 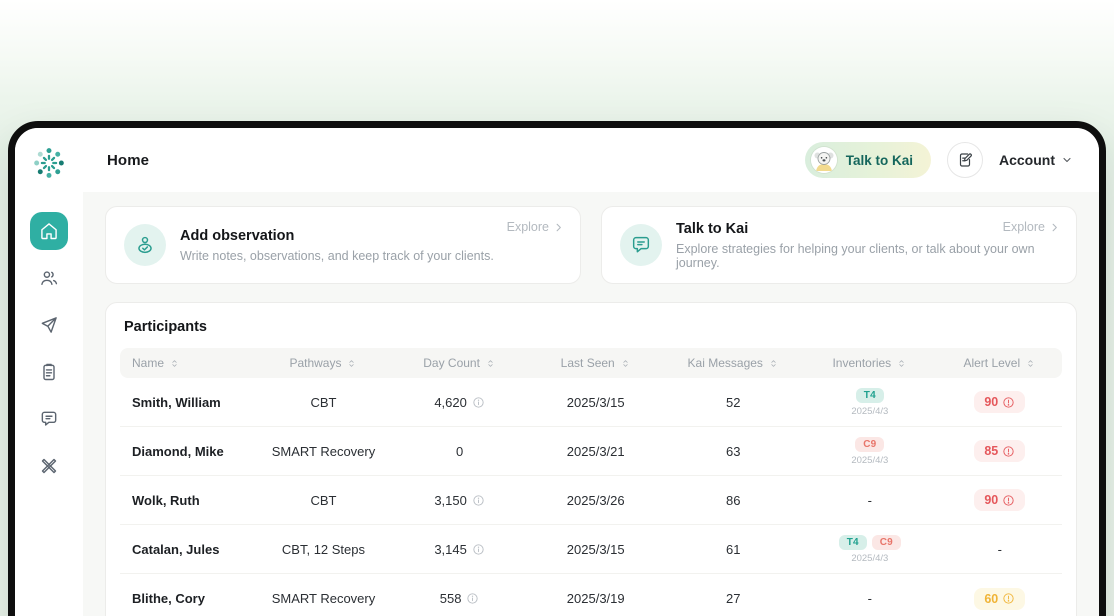 What do you see at coordinates (459, 402) in the screenshot?
I see `participant-day-count: 4,620` at bounding box center [459, 402].